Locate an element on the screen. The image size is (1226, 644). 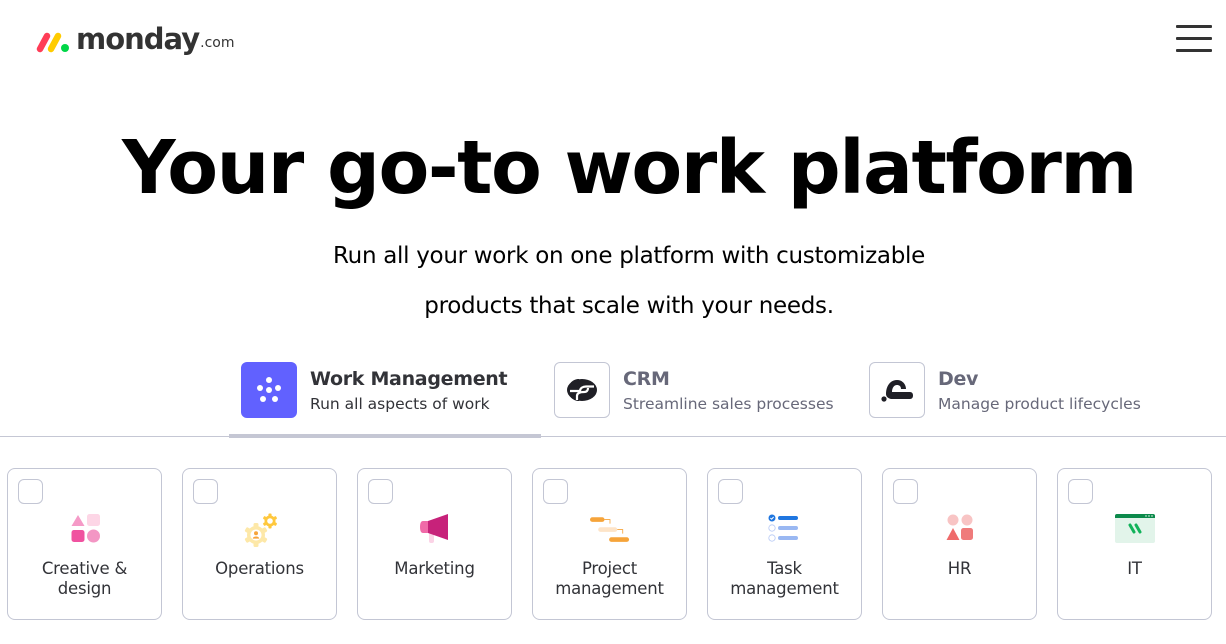
hero-subtitle-line-2: products that scale with your needs. is located at coordinates (629, 306).